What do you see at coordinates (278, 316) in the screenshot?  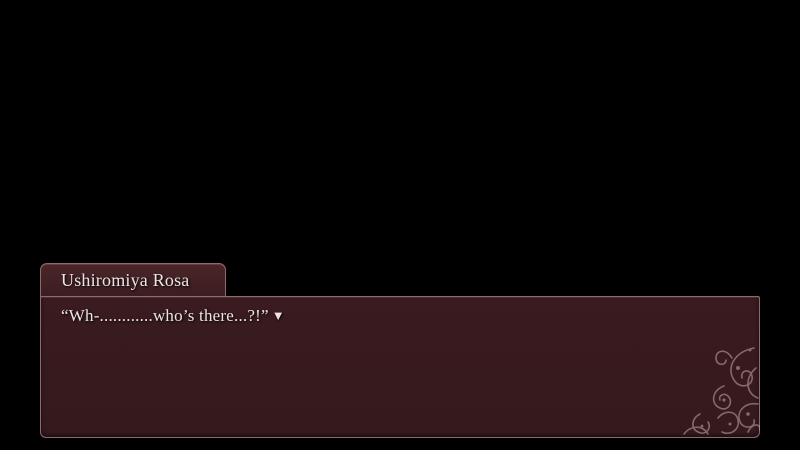 I see `advance-arrow-icon: ▼` at bounding box center [278, 316].